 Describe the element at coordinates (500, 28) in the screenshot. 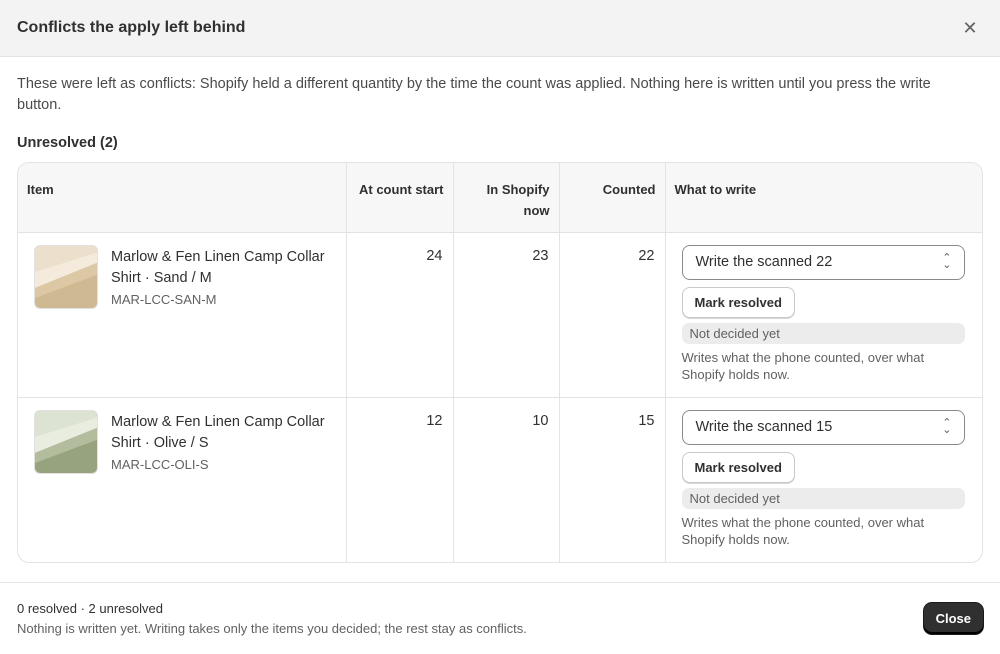

I see `modal-header: Conflicts the apply left behind ✕` at that location.